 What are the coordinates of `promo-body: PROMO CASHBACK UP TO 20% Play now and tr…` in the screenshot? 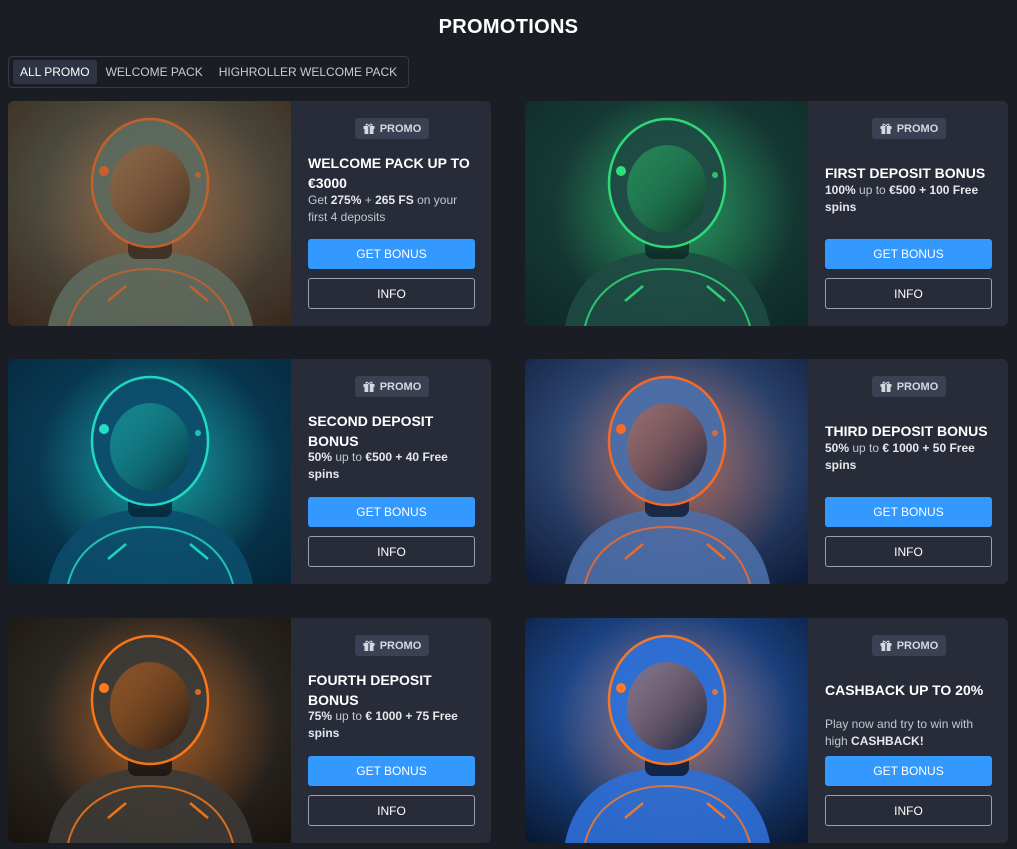 It's located at (908, 730).